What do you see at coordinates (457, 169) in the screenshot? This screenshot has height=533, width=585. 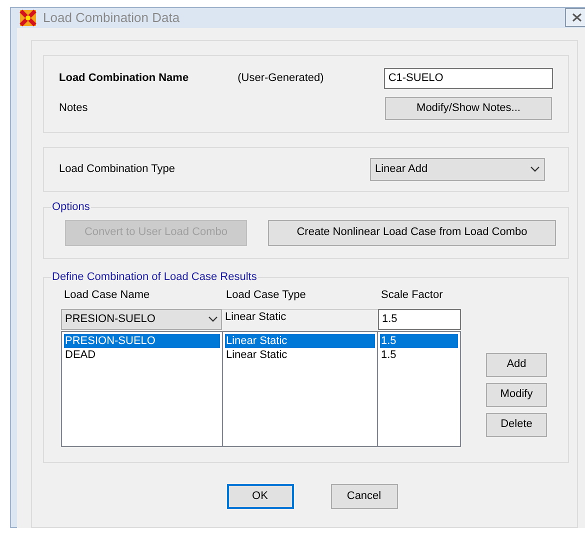 I see `type-dropdown: Linear Add` at bounding box center [457, 169].